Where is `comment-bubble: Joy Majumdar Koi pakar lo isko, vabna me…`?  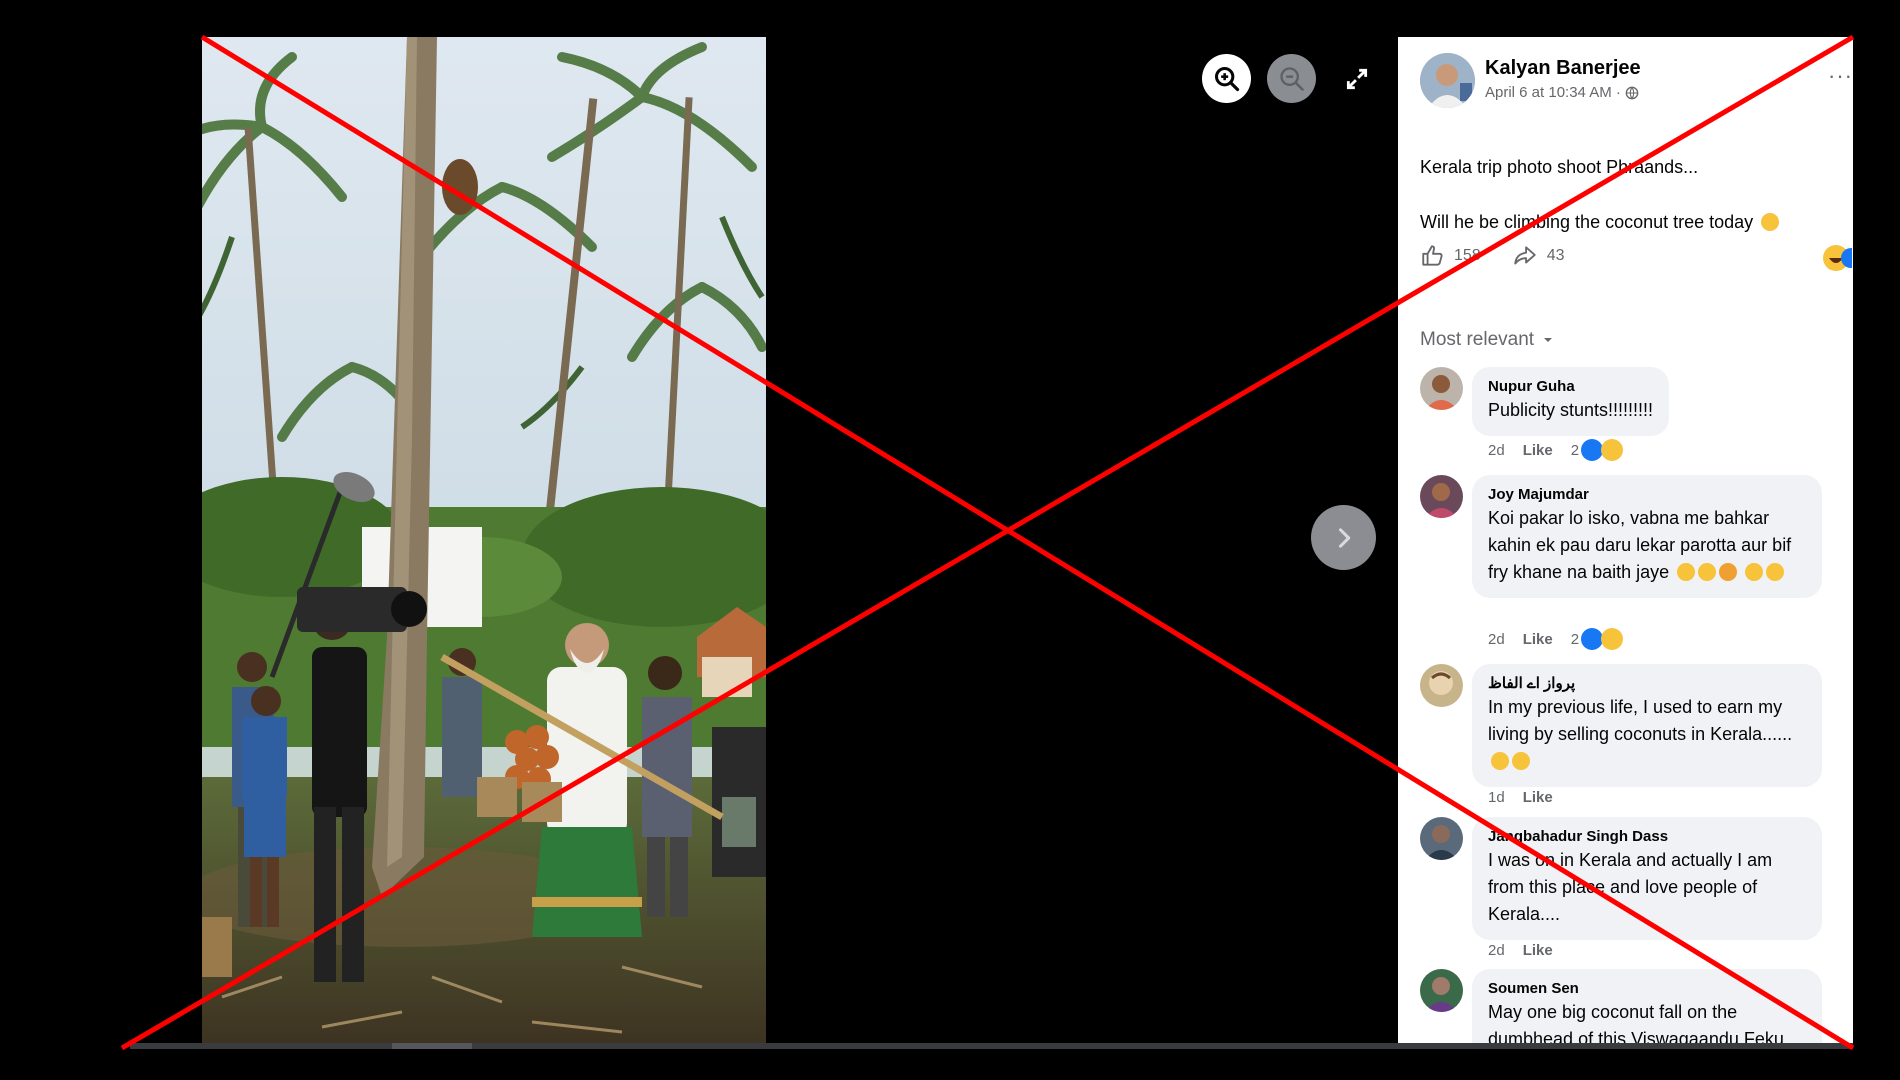
comment-bubble: Joy Majumdar Koi pakar lo isko, vabna me… is located at coordinates (1647, 536).